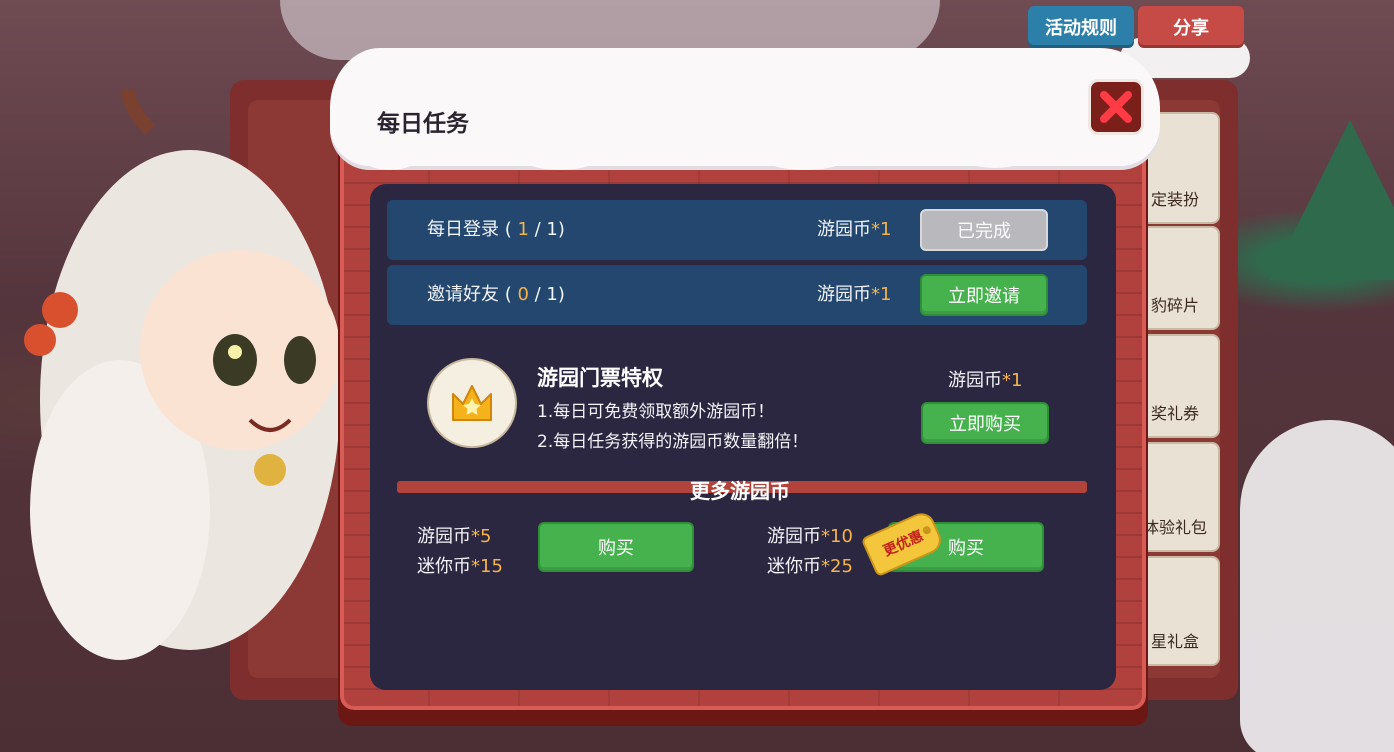 The image size is (1394, 752). I want to click on close-x-icon, so click(1116, 107).